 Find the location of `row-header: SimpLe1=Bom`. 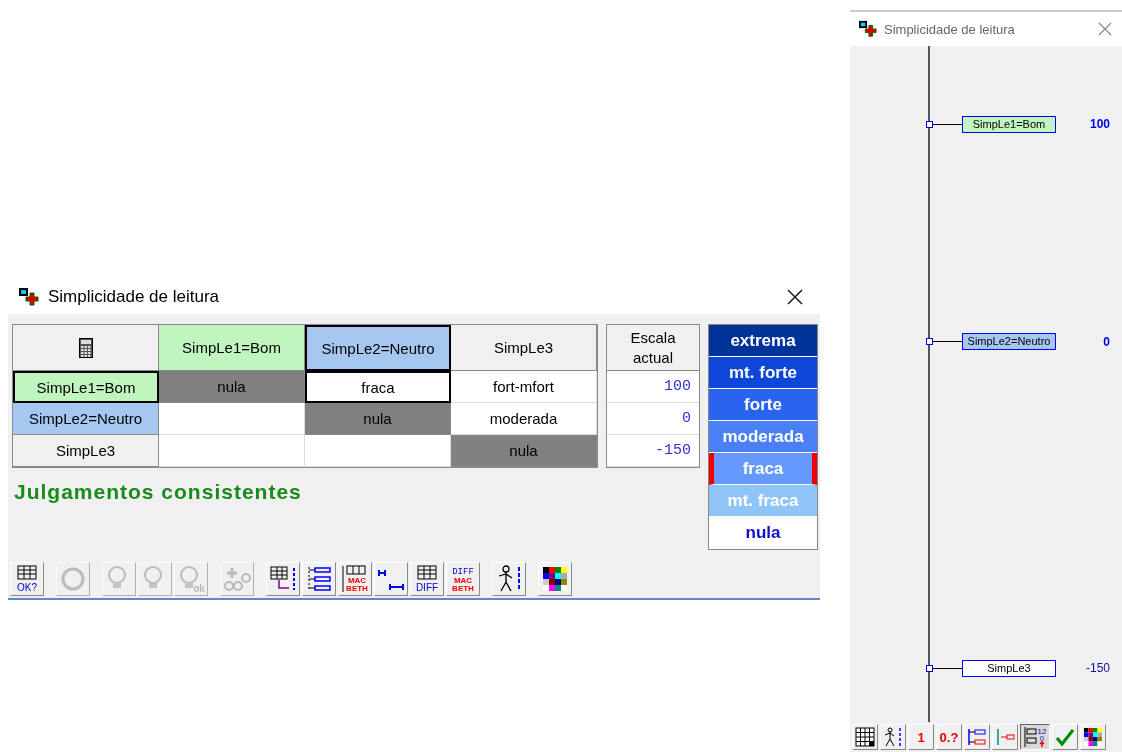

row-header: SimpLe1=Bom is located at coordinates (86, 387).